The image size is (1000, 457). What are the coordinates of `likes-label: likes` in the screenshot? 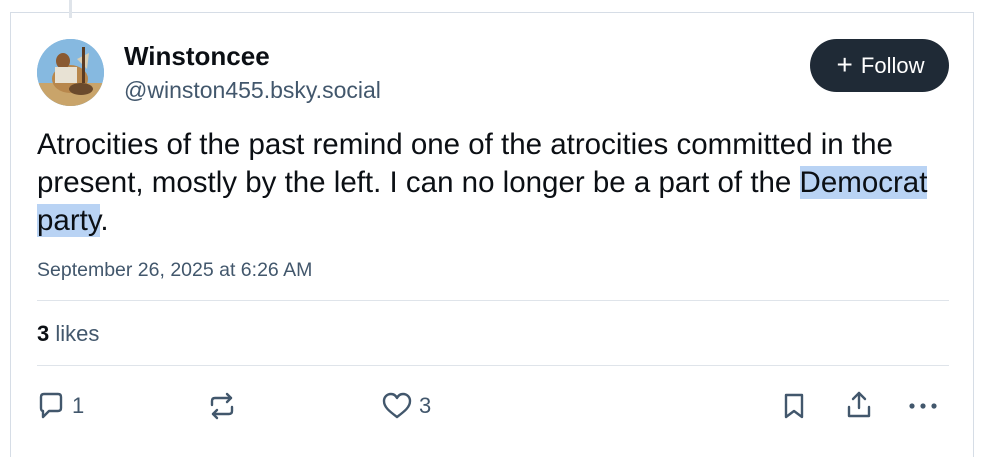 It's located at (77, 333).